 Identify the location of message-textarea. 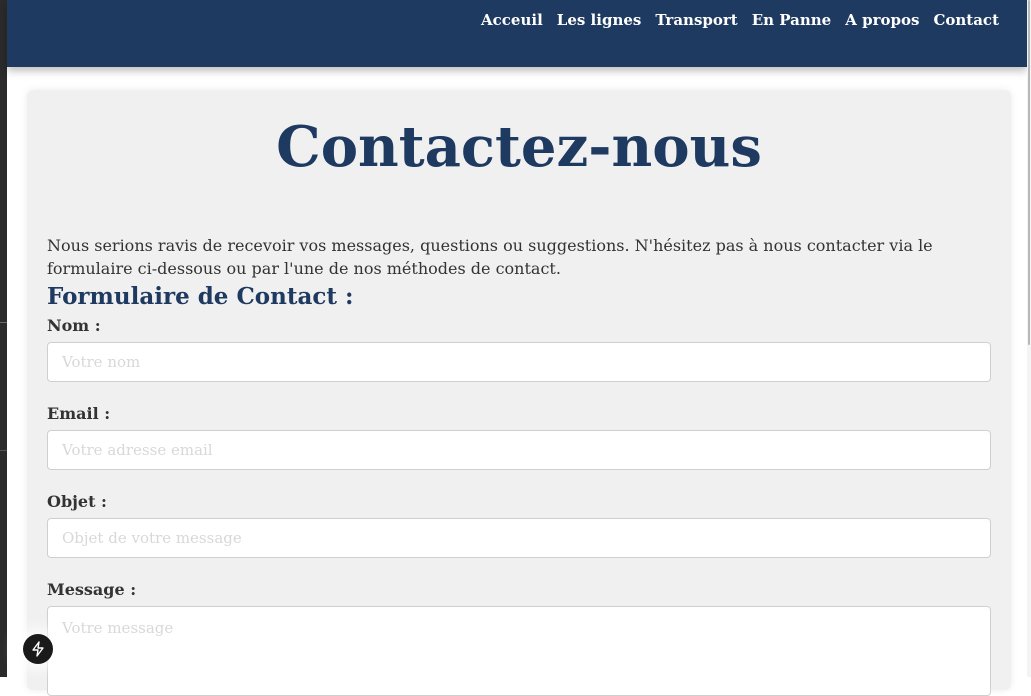
(519, 651).